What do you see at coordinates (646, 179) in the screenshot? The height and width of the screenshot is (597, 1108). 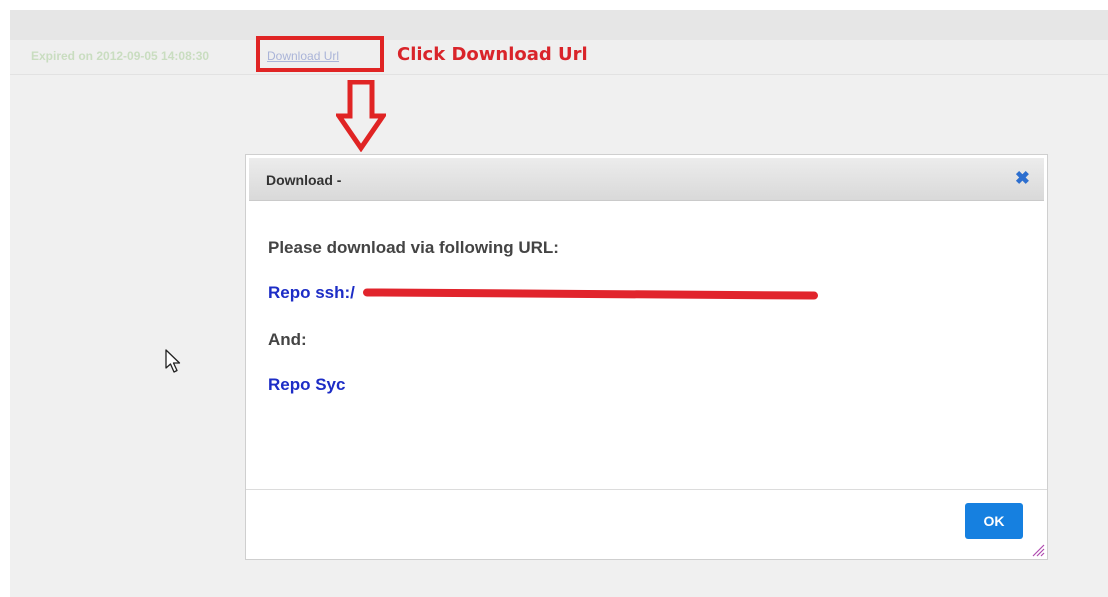 I see `dialog-header: Download - ✖` at bounding box center [646, 179].